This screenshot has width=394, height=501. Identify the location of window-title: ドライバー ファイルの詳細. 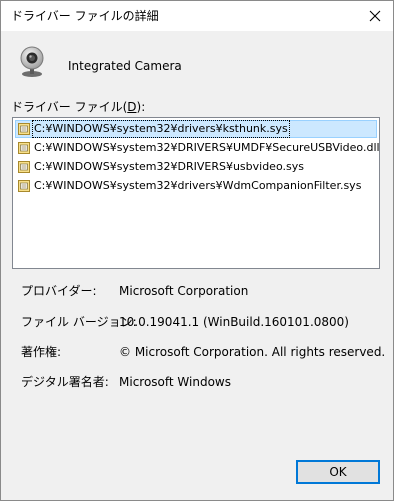
(85, 16).